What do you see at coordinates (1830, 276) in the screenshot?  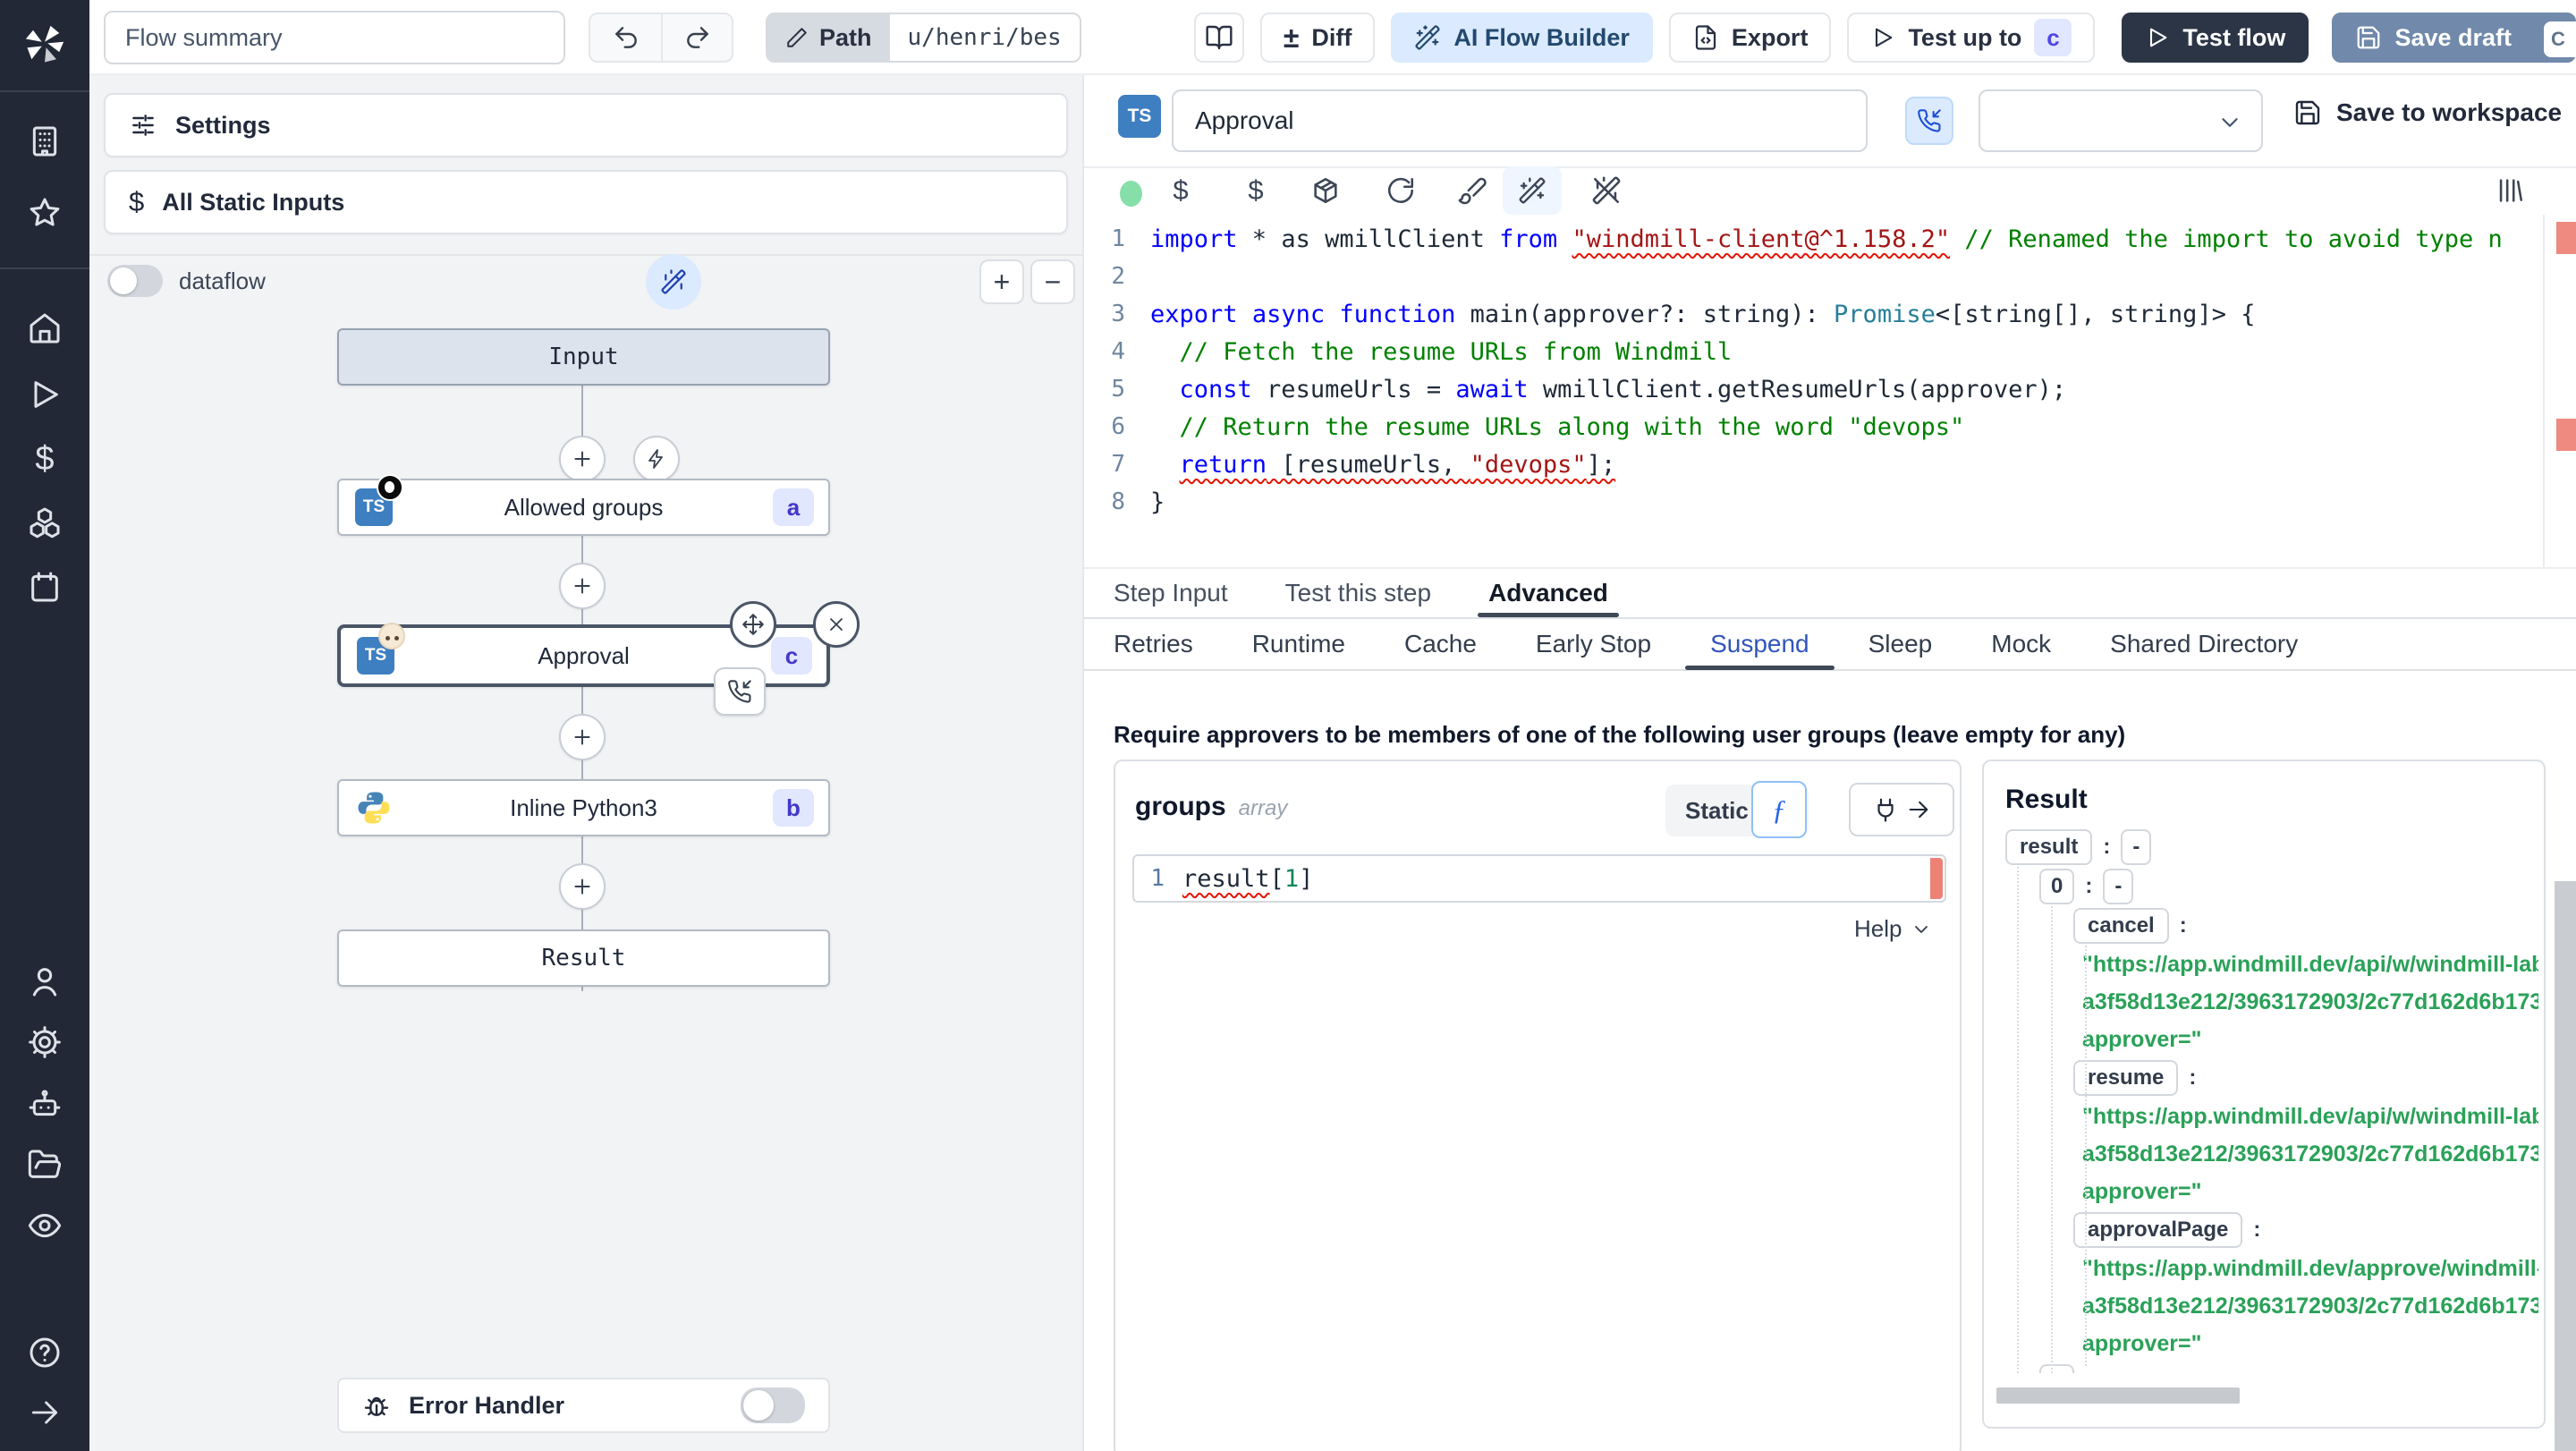 I see `code-line: 2` at bounding box center [1830, 276].